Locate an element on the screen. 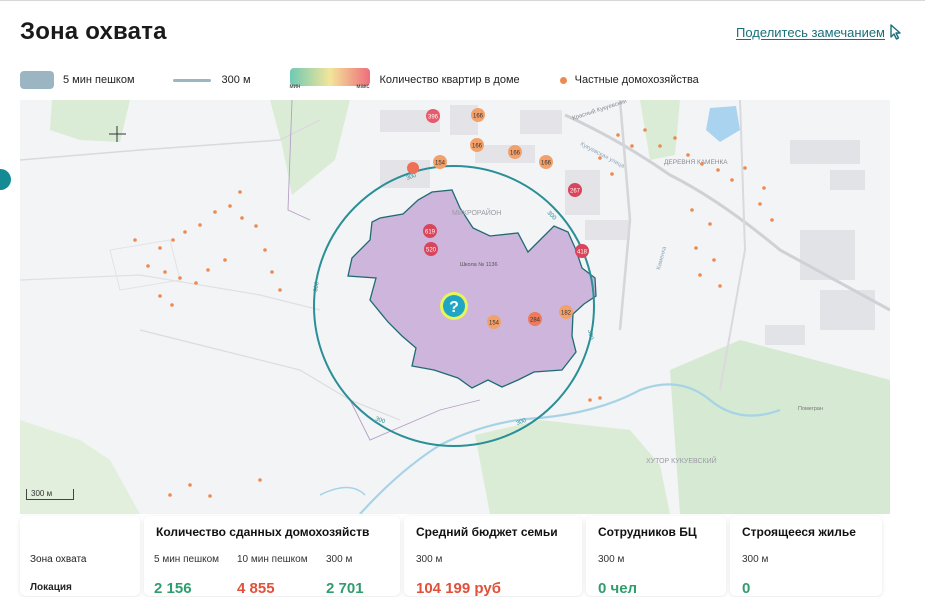 Image resolution: width=925 pixels, height=597 pixels. households-val-300m: 2 701 is located at coordinates (345, 588).